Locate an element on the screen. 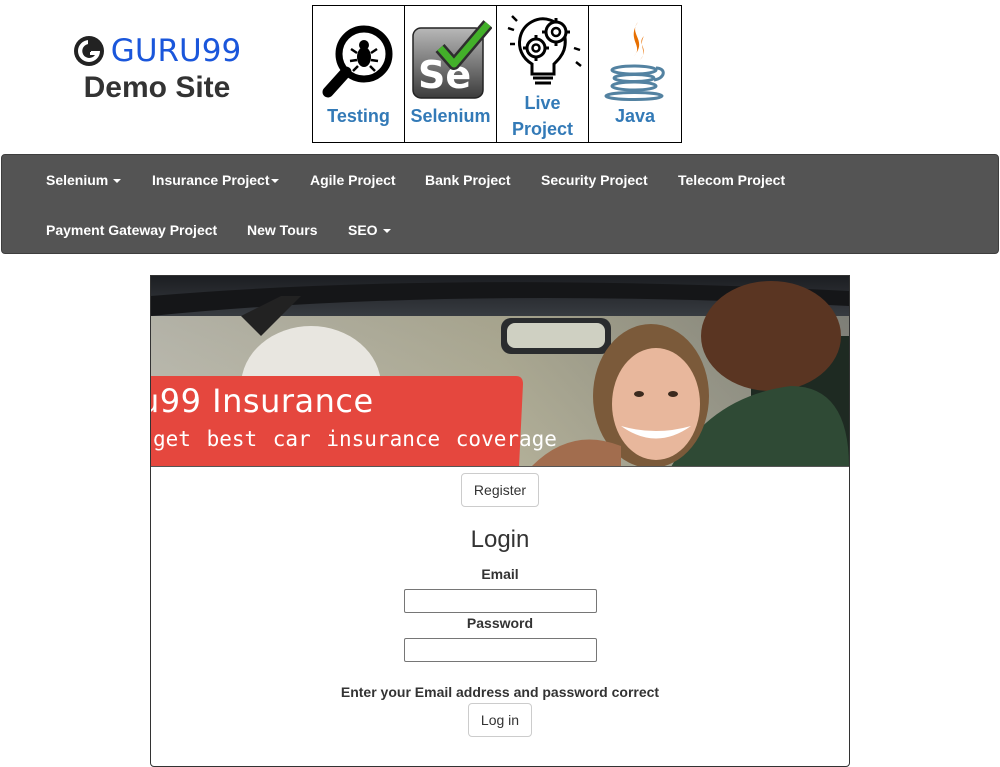 The image size is (1000, 767). nav-insurance-project-dropdown: Insurance Project is located at coordinates (215, 180).